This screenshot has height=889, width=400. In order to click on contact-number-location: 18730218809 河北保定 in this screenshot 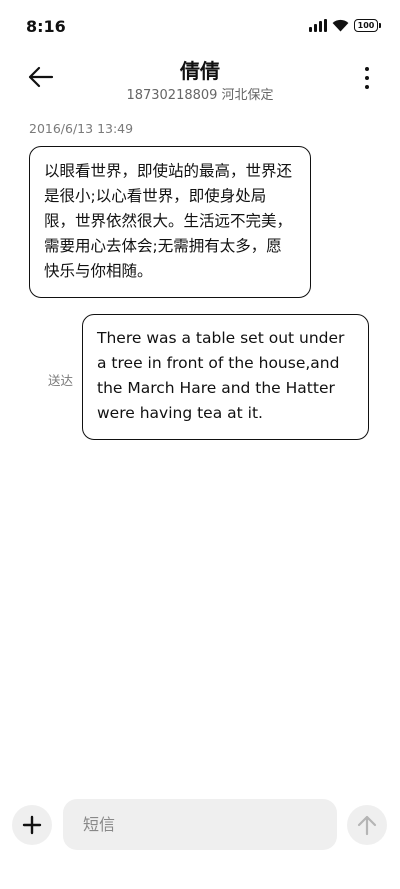, I will do `click(200, 95)`.